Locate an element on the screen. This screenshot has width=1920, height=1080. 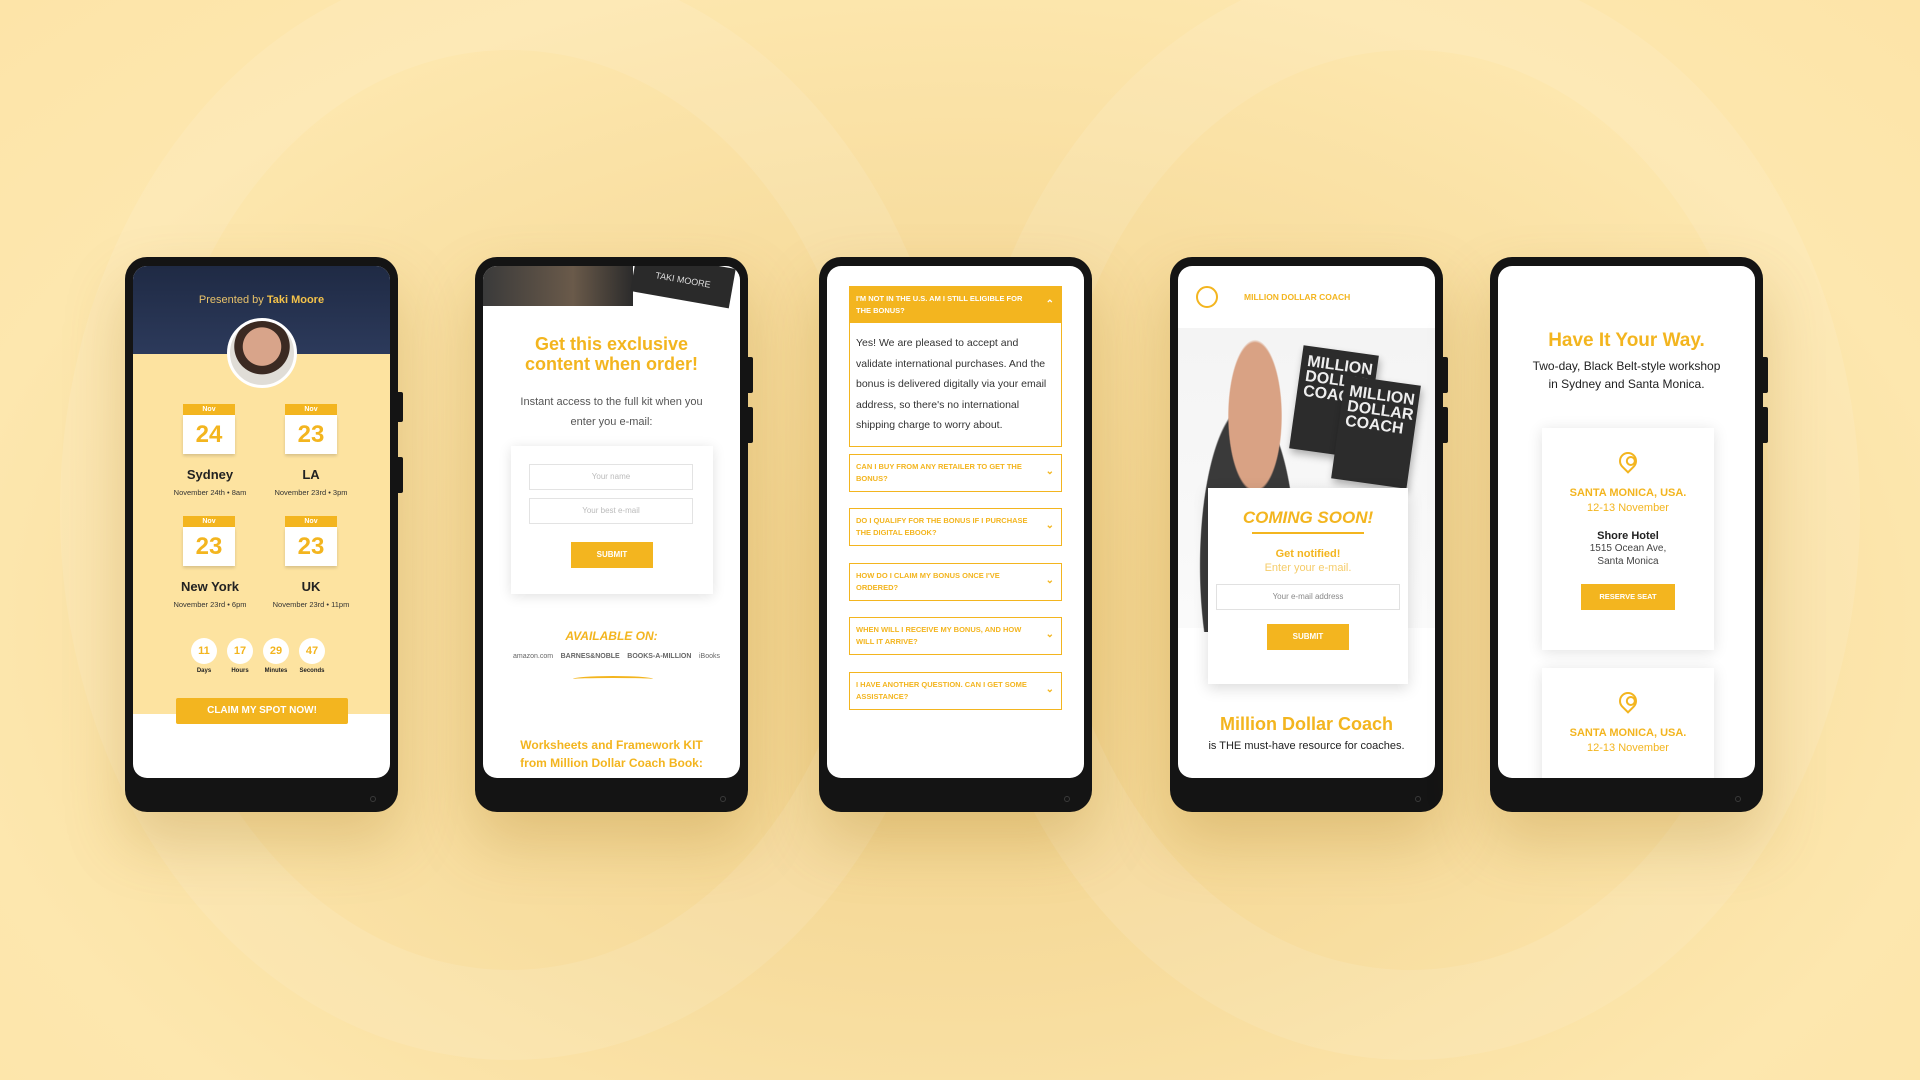
headline: Million Dollar Coach is located at coordinates (1306, 724).